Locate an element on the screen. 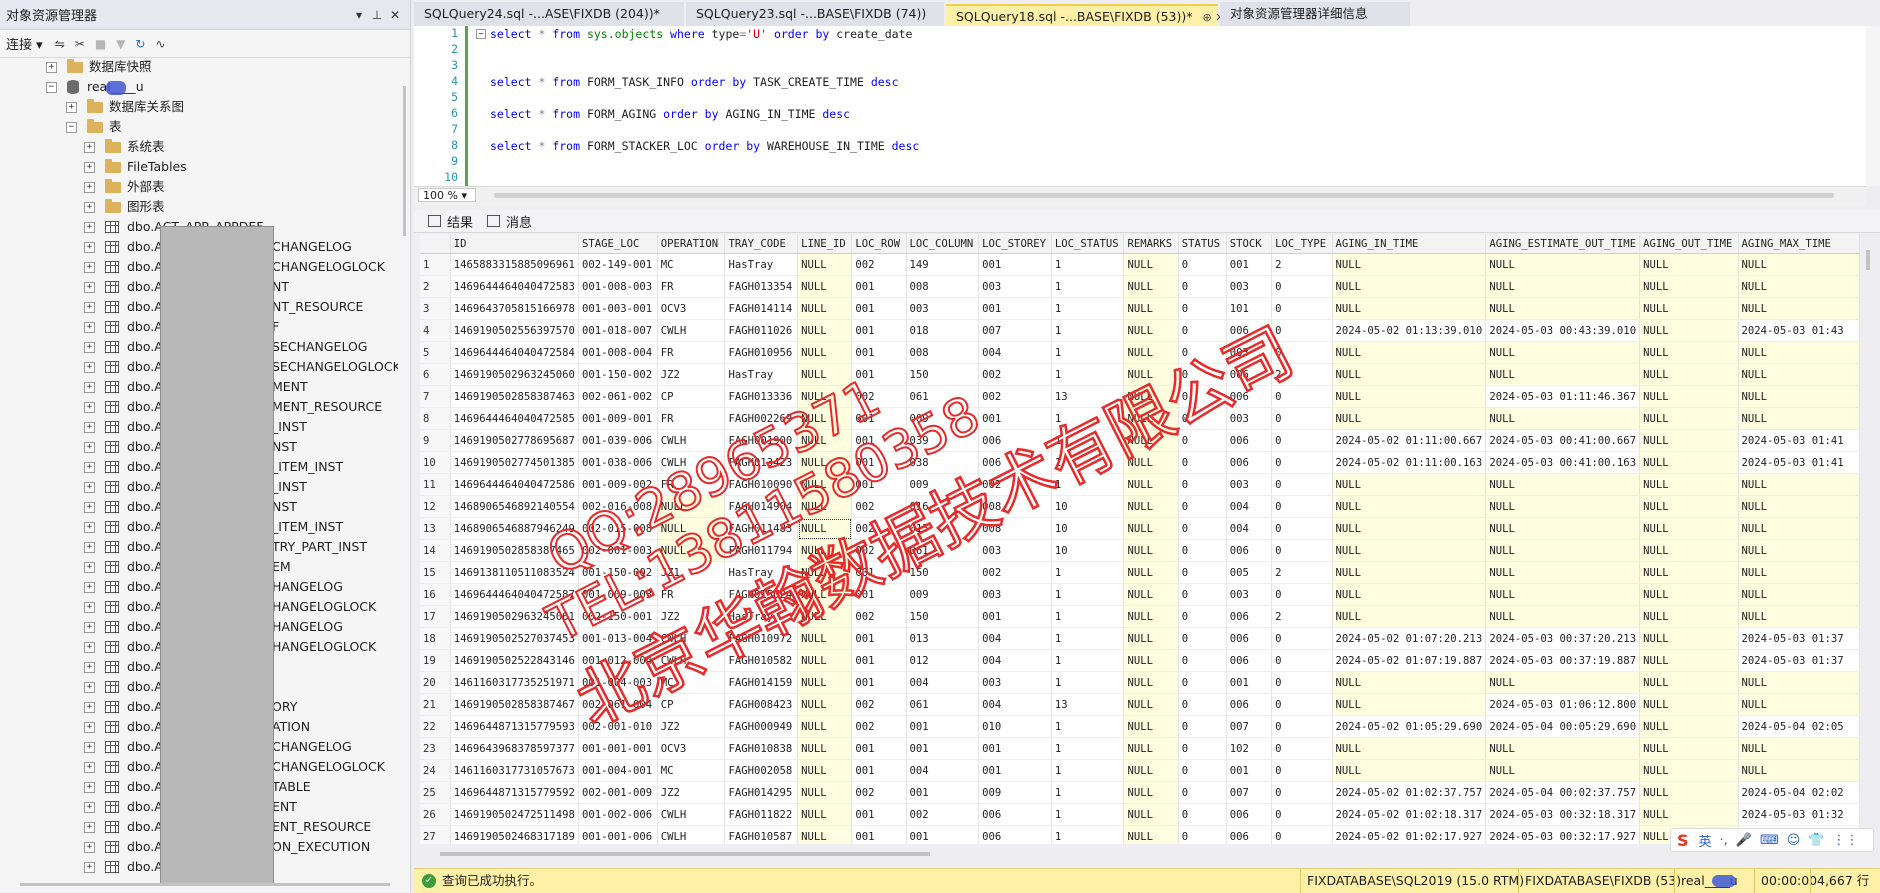  table-cell: 1469190502963245061 is located at coordinates (514, 616).